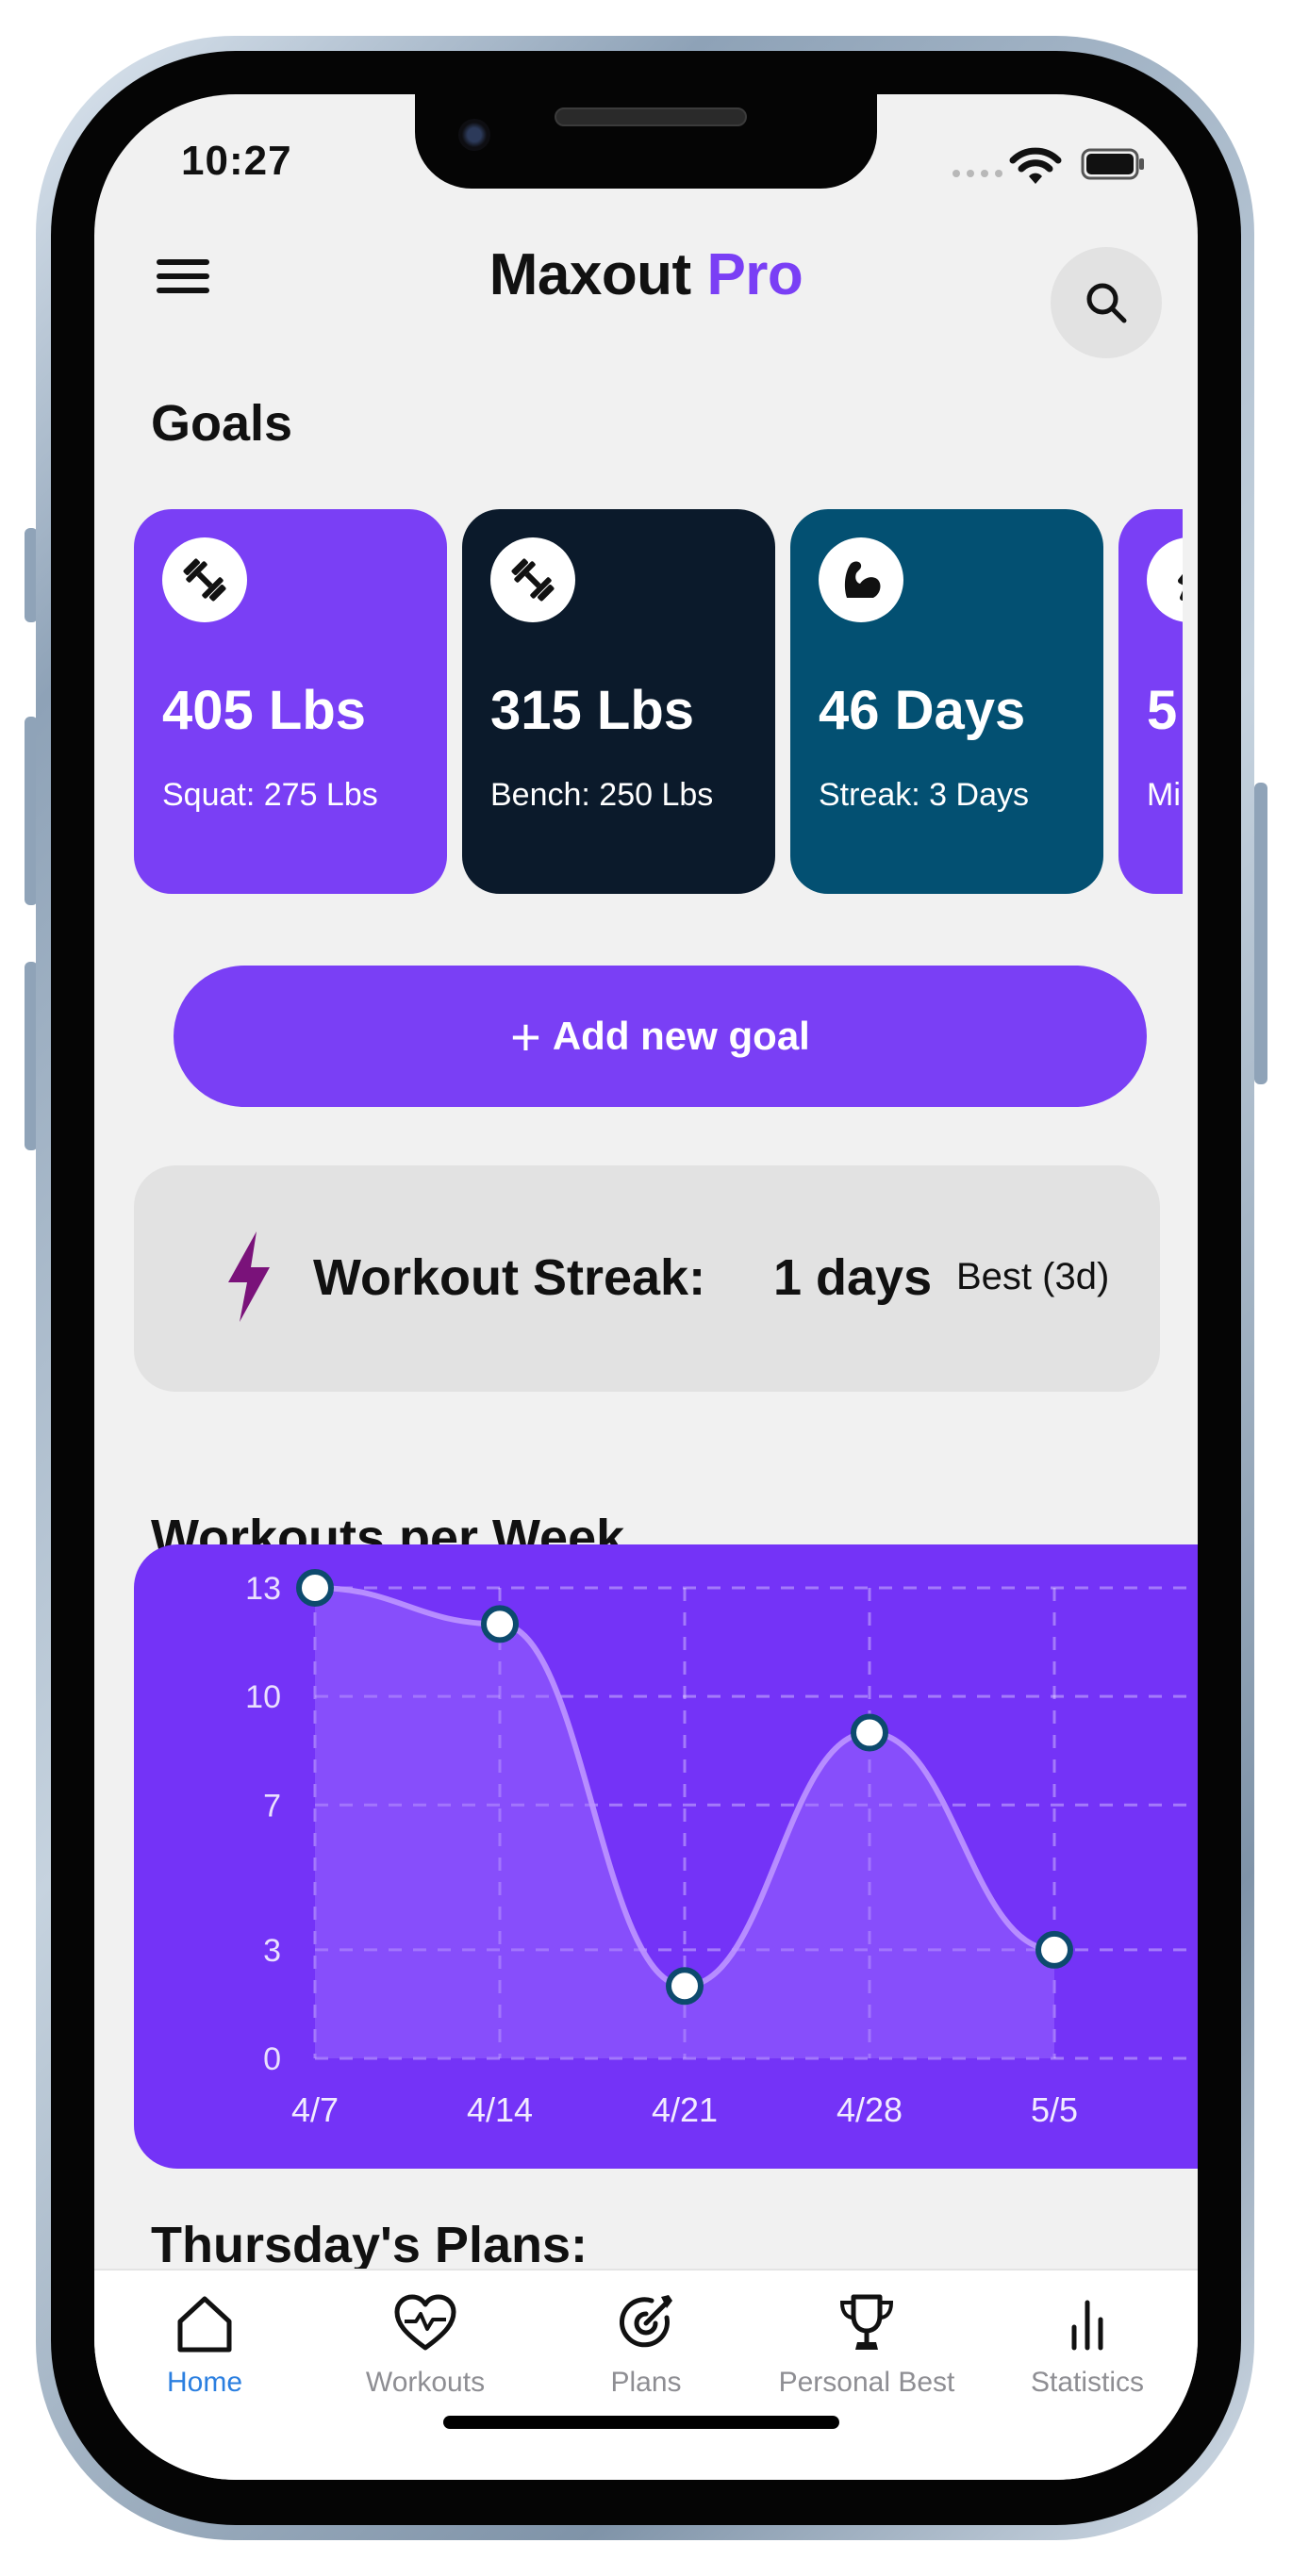  Describe the element at coordinates (249, 1276) in the screenshot. I see `lightning-bolt-icon` at that location.